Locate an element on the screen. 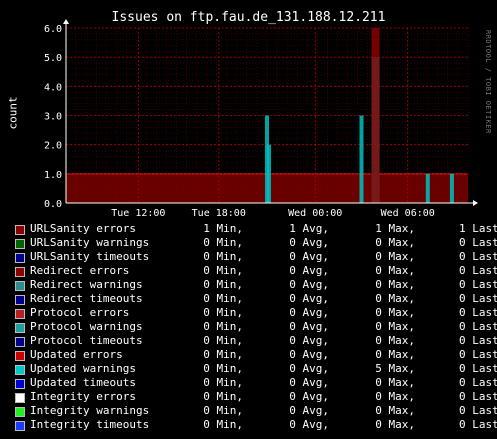 The height and width of the screenshot is (439, 497). y-tick-label: 6.0 is located at coordinates (53, 29).